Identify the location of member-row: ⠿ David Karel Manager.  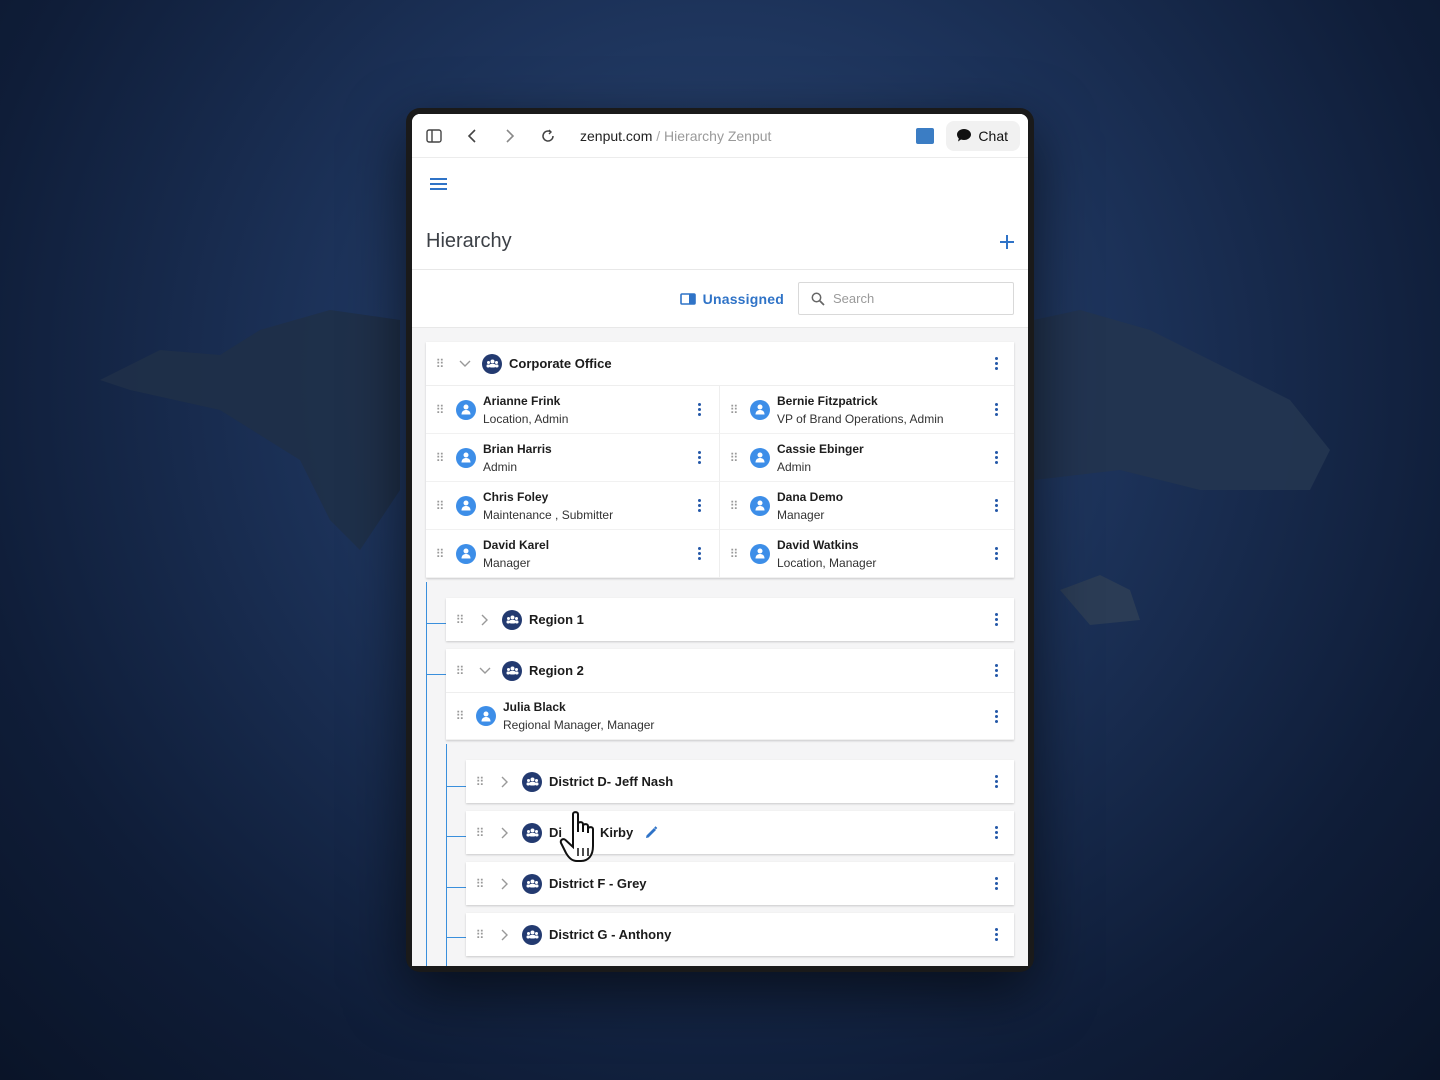
(573, 554).